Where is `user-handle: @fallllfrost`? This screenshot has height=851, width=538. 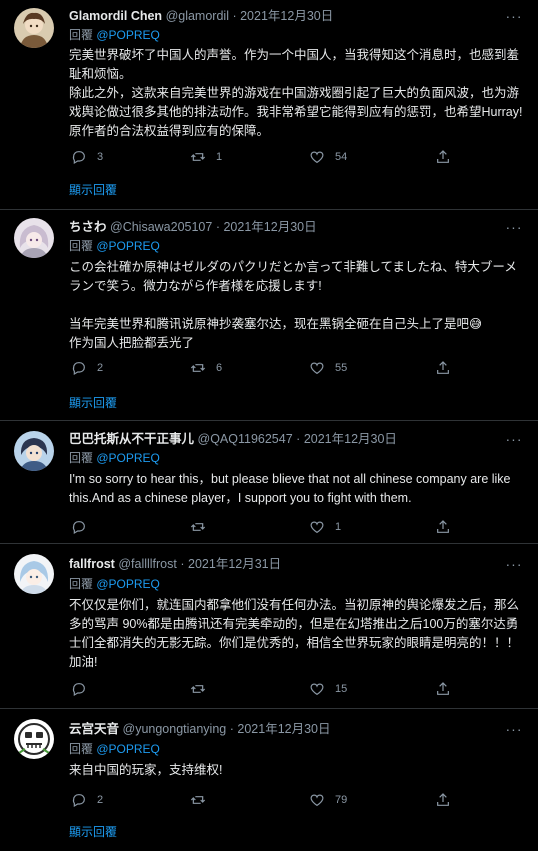 user-handle: @fallllfrost is located at coordinates (147, 564).